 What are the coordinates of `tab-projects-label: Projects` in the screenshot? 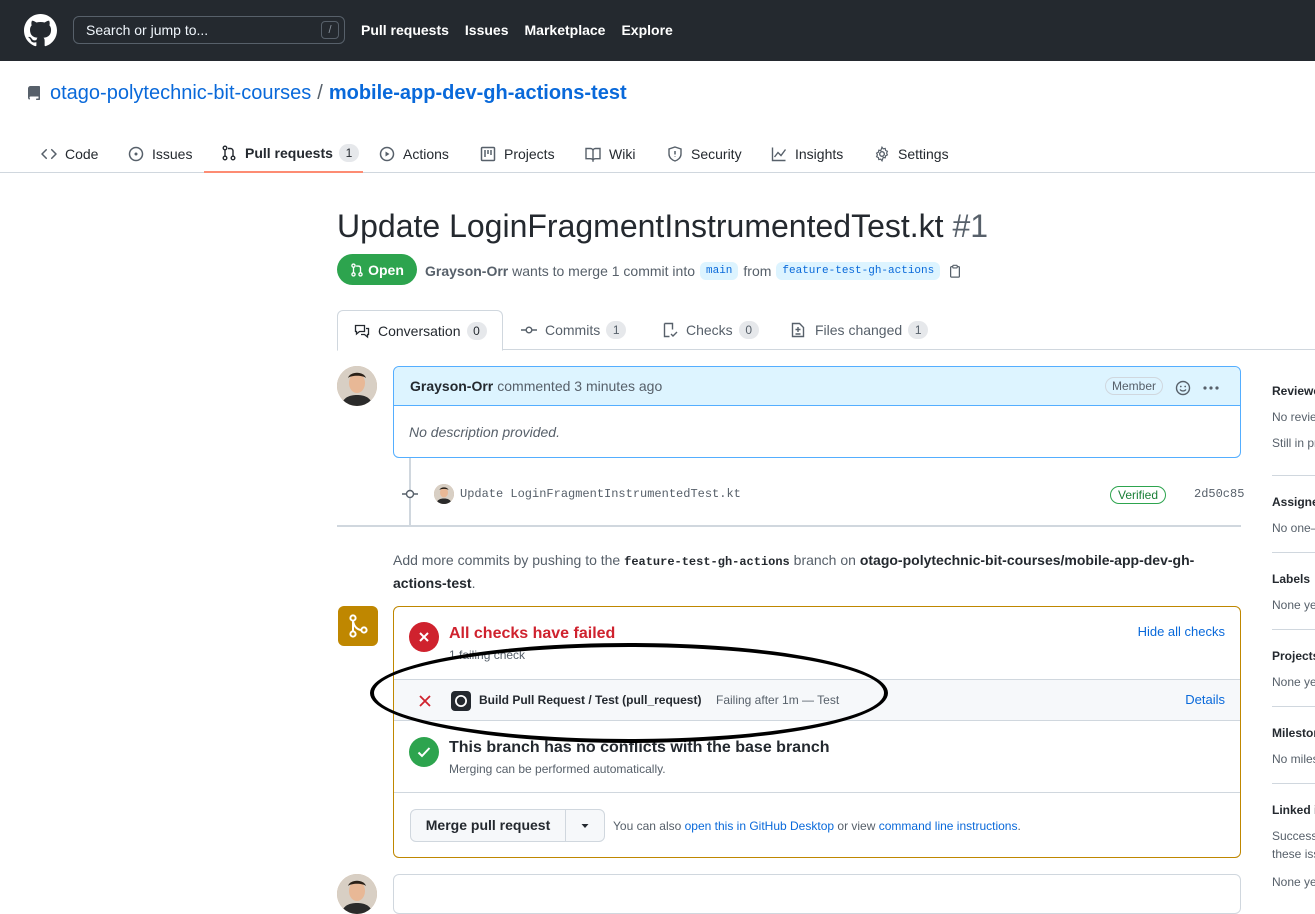 It's located at (529, 153).